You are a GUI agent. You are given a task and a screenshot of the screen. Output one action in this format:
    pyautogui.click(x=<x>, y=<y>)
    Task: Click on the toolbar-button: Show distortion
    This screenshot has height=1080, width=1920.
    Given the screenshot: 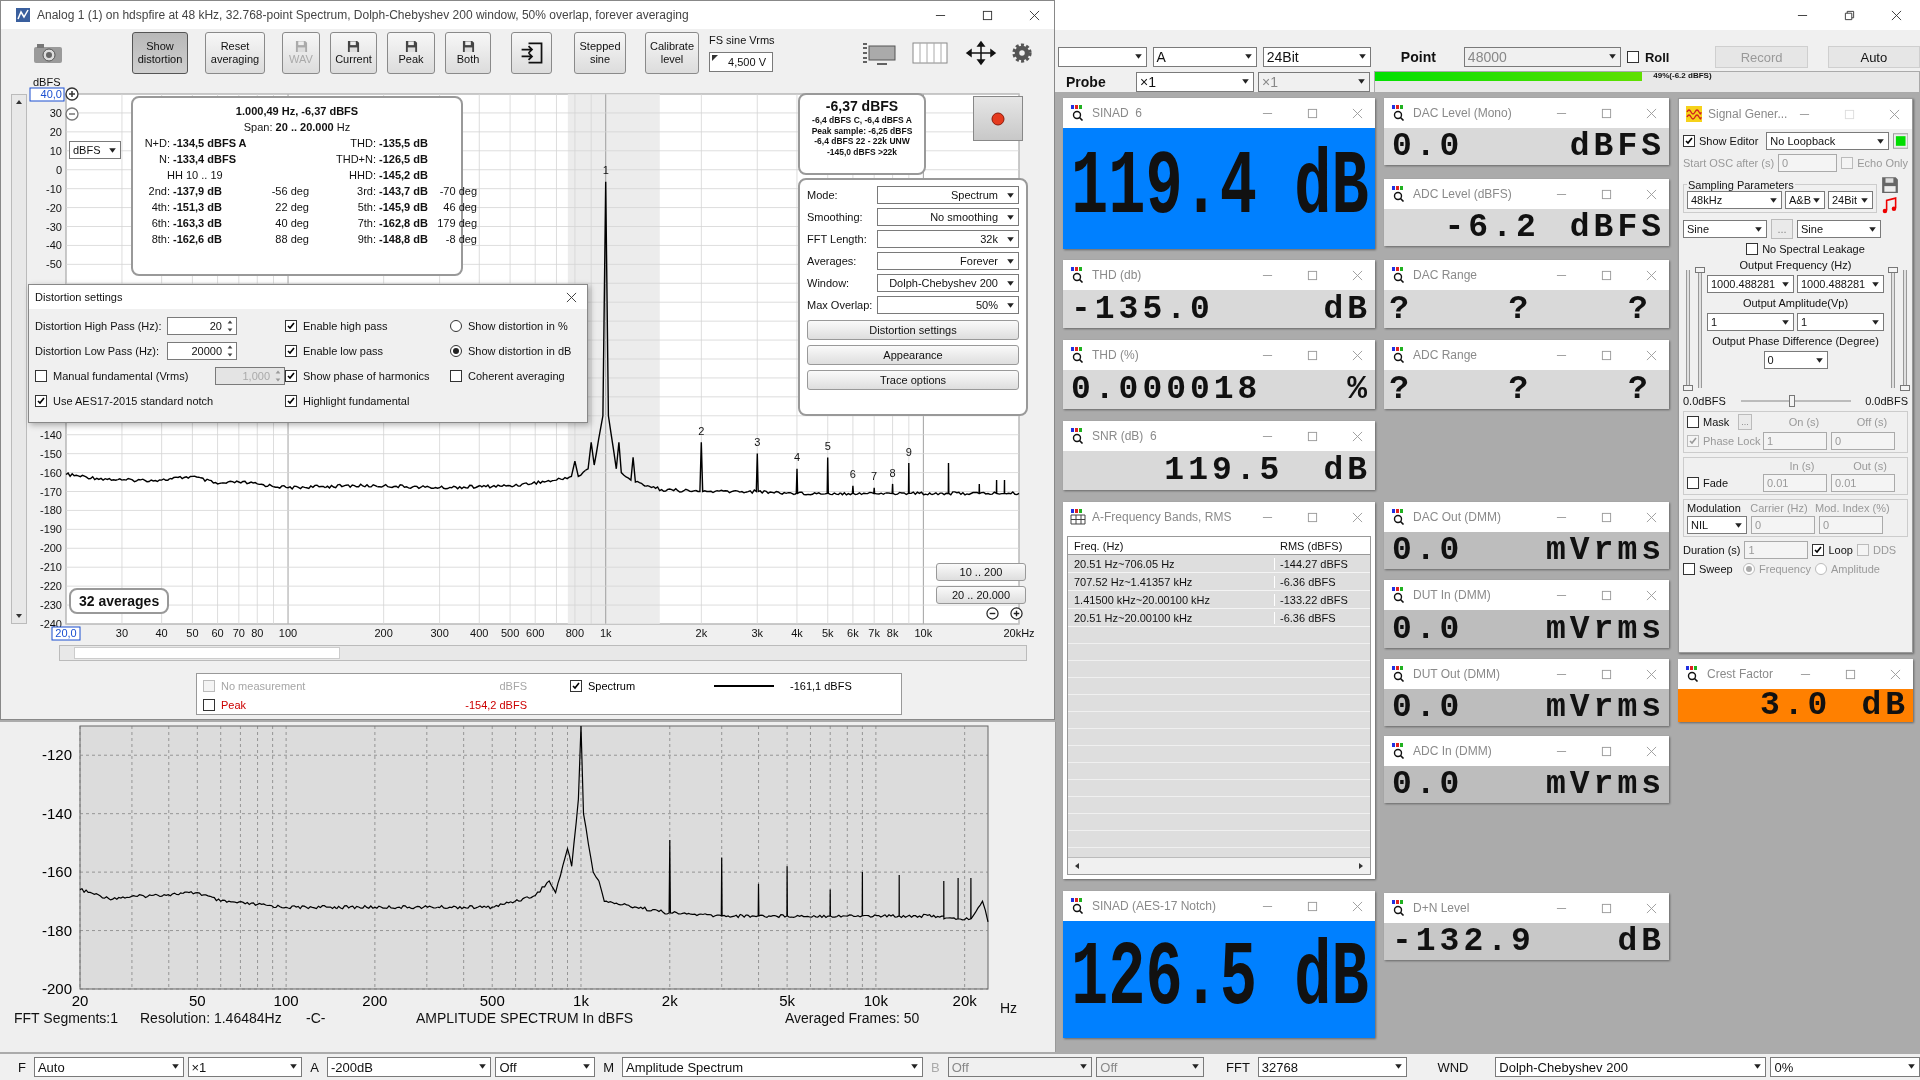 What is the action you would take?
    pyautogui.click(x=160, y=53)
    